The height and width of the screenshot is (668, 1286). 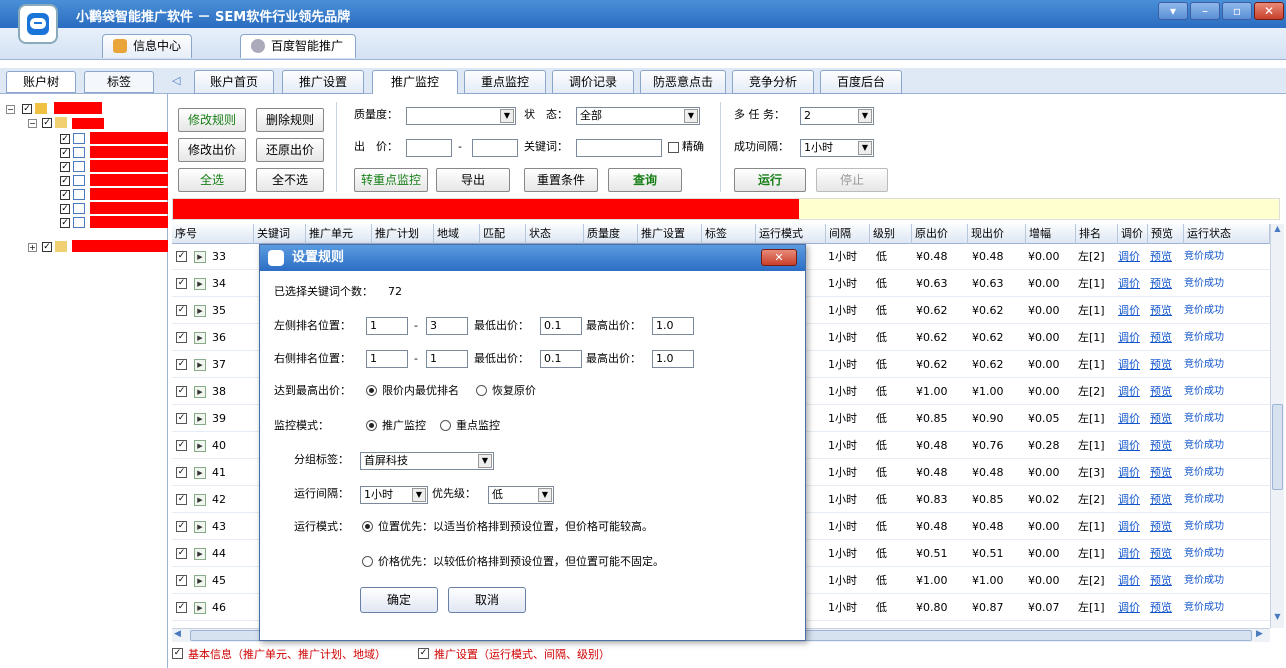 What do you see at coordinates (429, 148) in the screenshot?
I see `price-min-input` at bounding box center [429, 148].